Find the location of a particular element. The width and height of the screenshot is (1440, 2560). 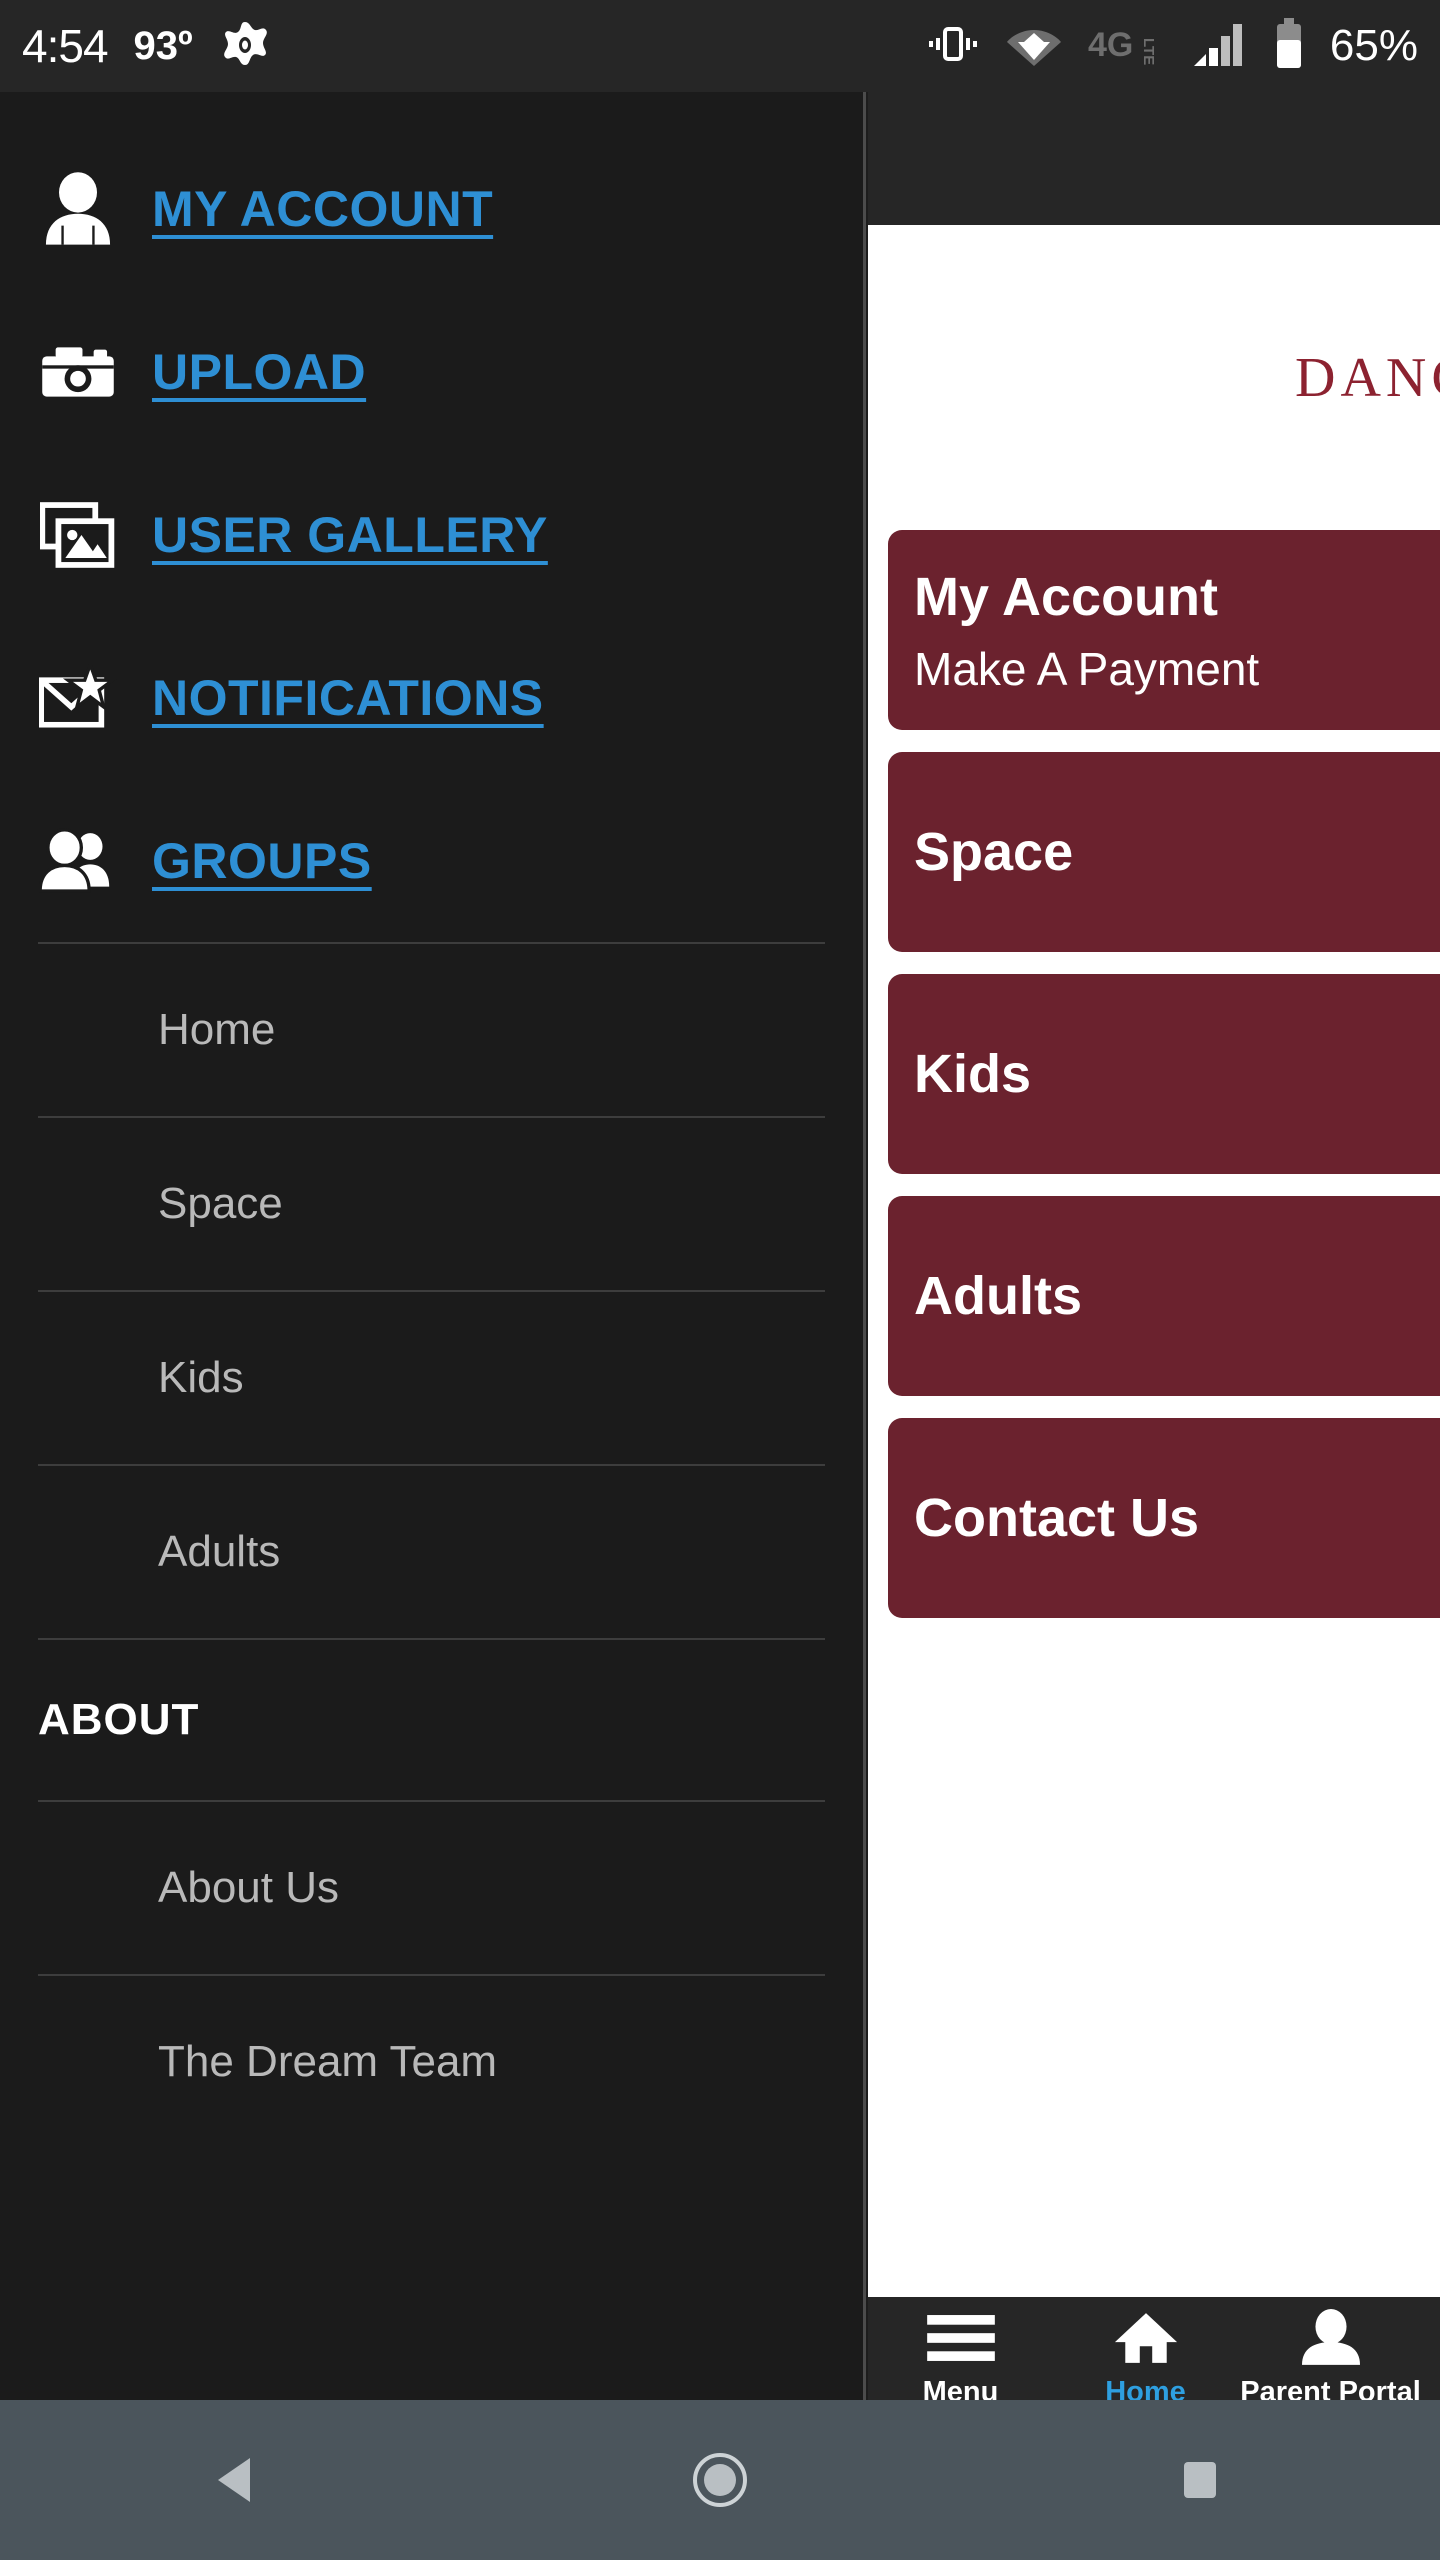

signal-bars-icon is located at coordinates (1220, 46).